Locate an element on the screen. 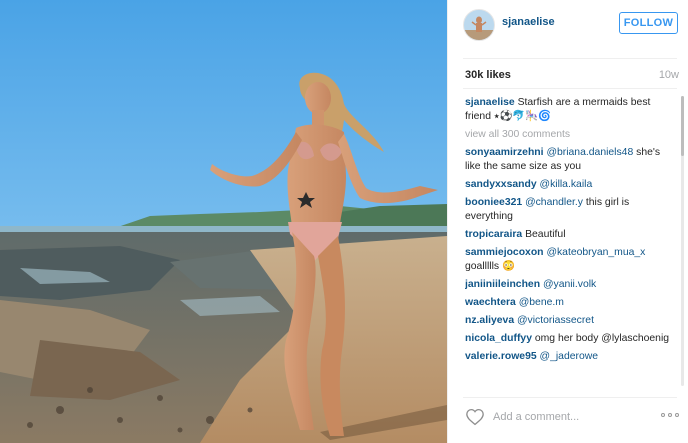  heart-icon is located at coordinates (475, 417).